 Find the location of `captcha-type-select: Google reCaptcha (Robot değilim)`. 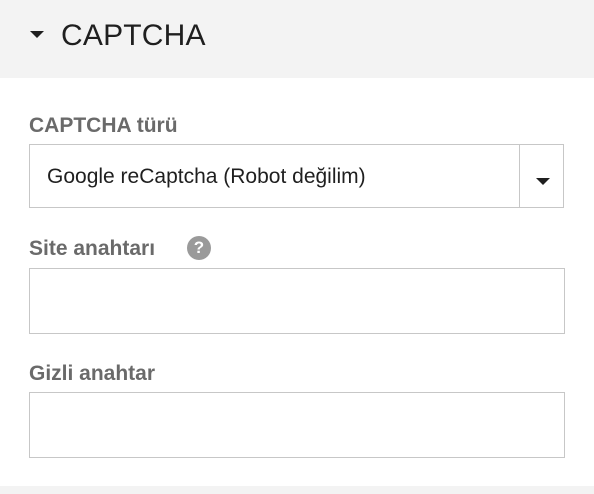

captcha-type-select: Google reCaptcha (Robot değilim) is located at coordinates (296, 176).